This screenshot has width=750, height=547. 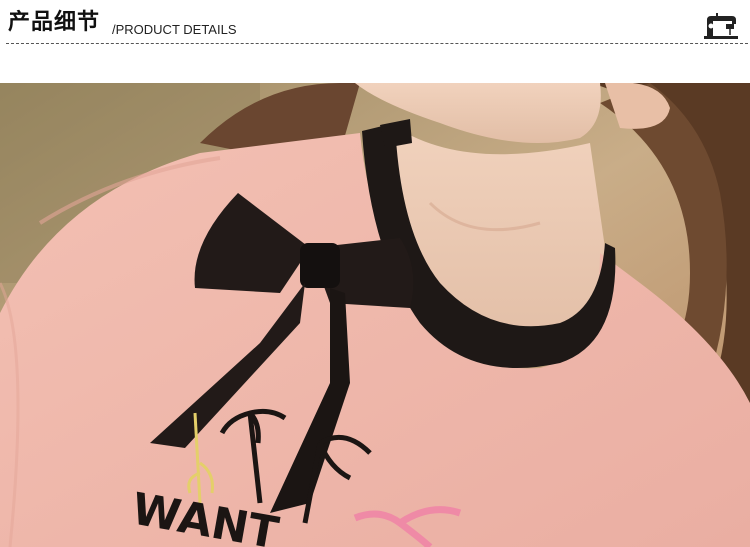 What do you see at coordinates (377, 43) in the screenshot?
I see `header-divider` at bounding box center [377, 43].